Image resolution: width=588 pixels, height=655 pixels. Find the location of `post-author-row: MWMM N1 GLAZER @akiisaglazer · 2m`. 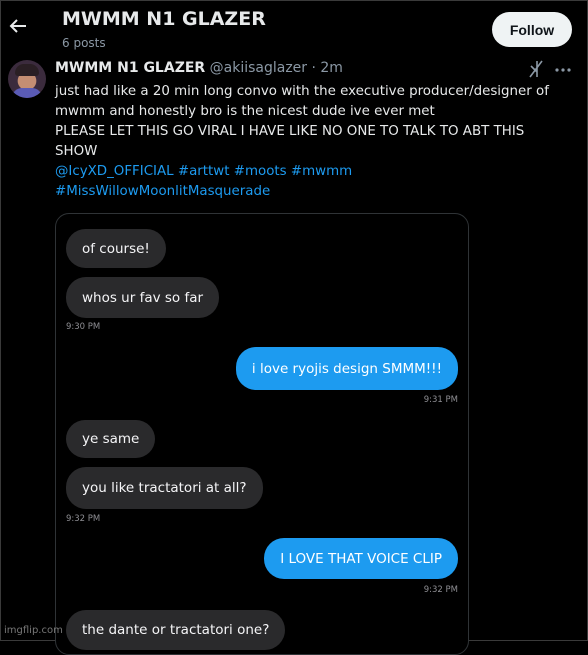

post-author-row: MWMM N1 GLAZER @akiisaglazer · 2m is located at coordinates (199, 69).